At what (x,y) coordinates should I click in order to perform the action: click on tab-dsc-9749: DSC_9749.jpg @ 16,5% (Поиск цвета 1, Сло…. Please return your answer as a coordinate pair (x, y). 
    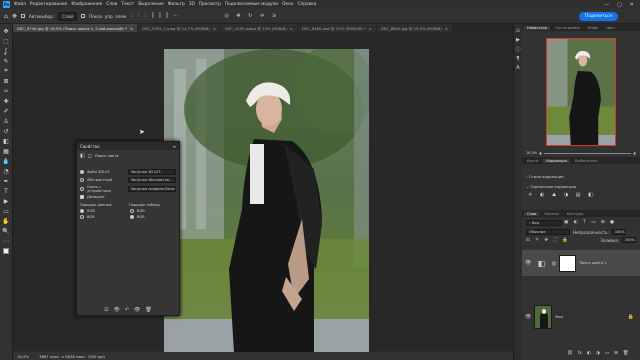
    Looking at the image, I should click on (75, 28).